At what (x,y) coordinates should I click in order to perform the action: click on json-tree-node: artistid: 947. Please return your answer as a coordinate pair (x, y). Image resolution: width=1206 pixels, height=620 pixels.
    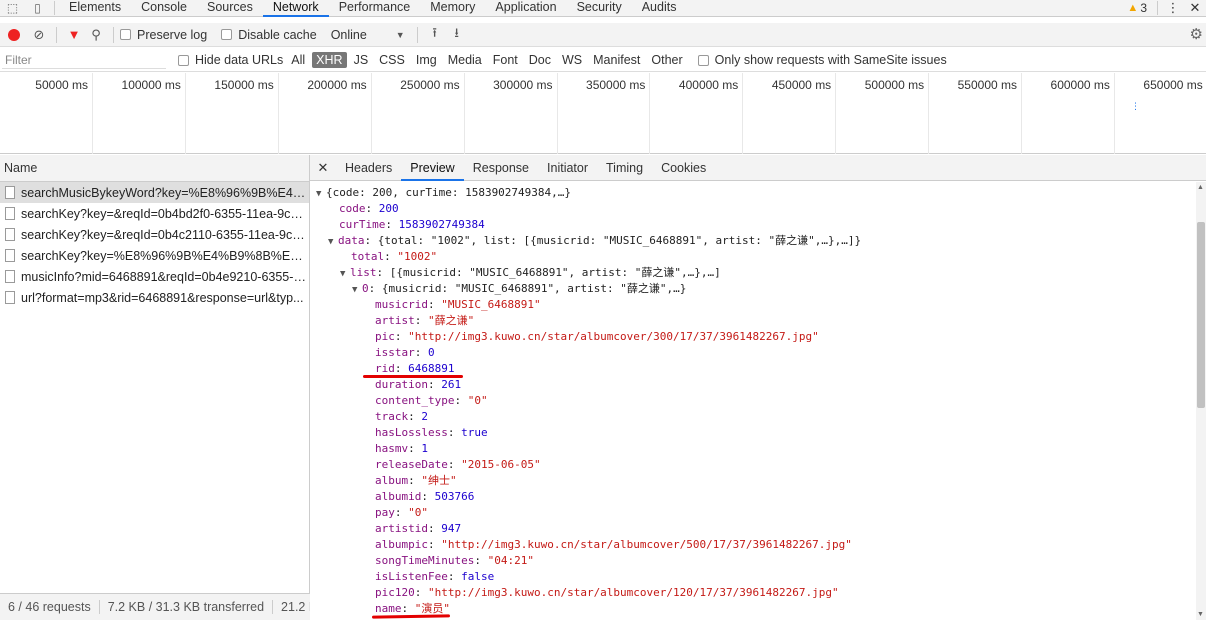
    Looking at the image, I should click on (418, 528).